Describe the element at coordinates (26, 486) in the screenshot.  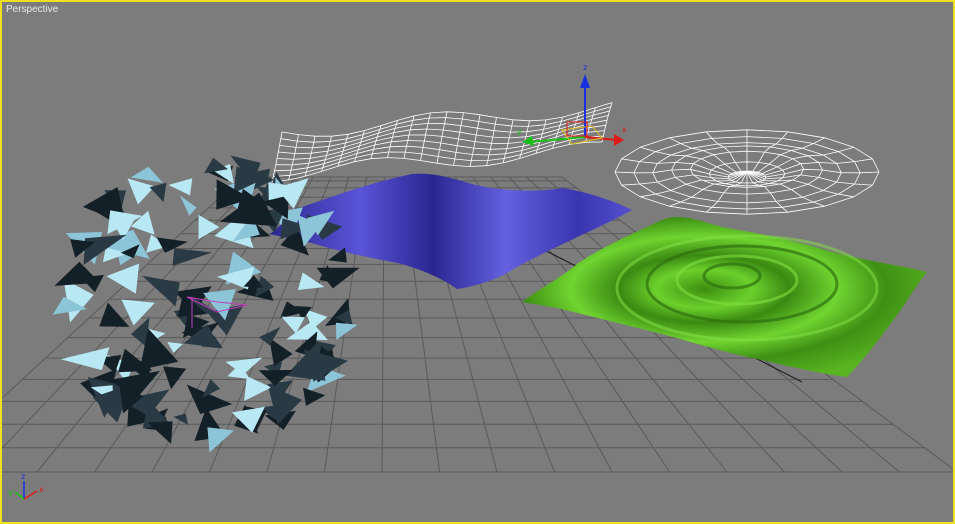
I see `axis-tripod: z x y` at that location.